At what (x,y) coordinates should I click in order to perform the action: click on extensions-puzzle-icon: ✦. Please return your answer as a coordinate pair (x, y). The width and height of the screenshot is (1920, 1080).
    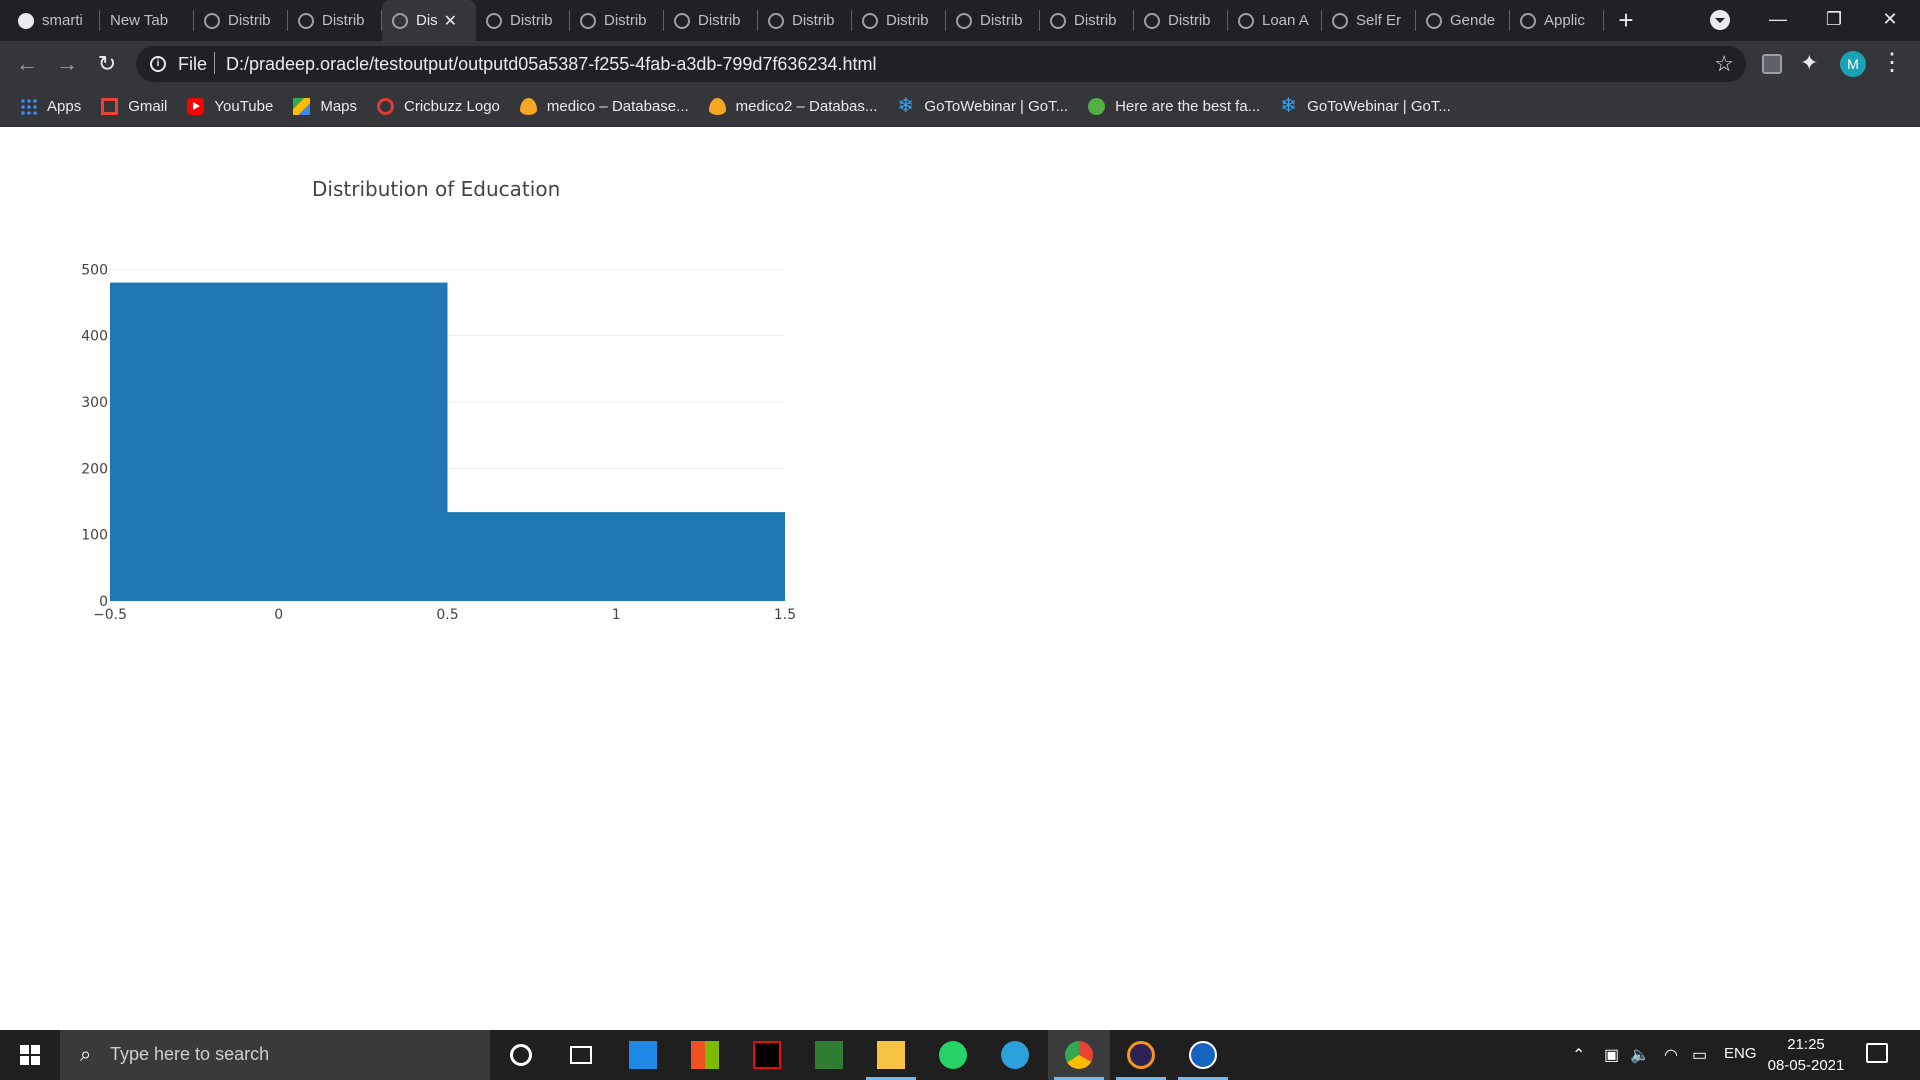
    Looking at the image, I should click on (1809, 63).